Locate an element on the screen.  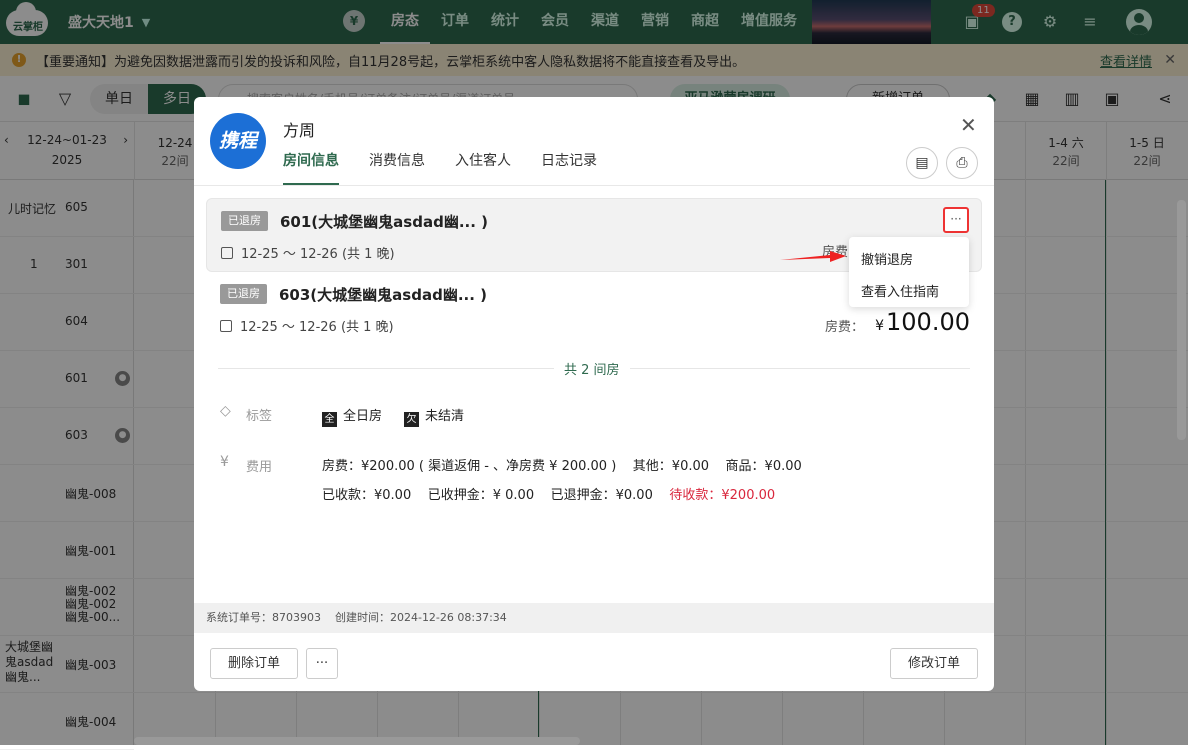
tags-label: 标签 is located at coordinates (259, 416).